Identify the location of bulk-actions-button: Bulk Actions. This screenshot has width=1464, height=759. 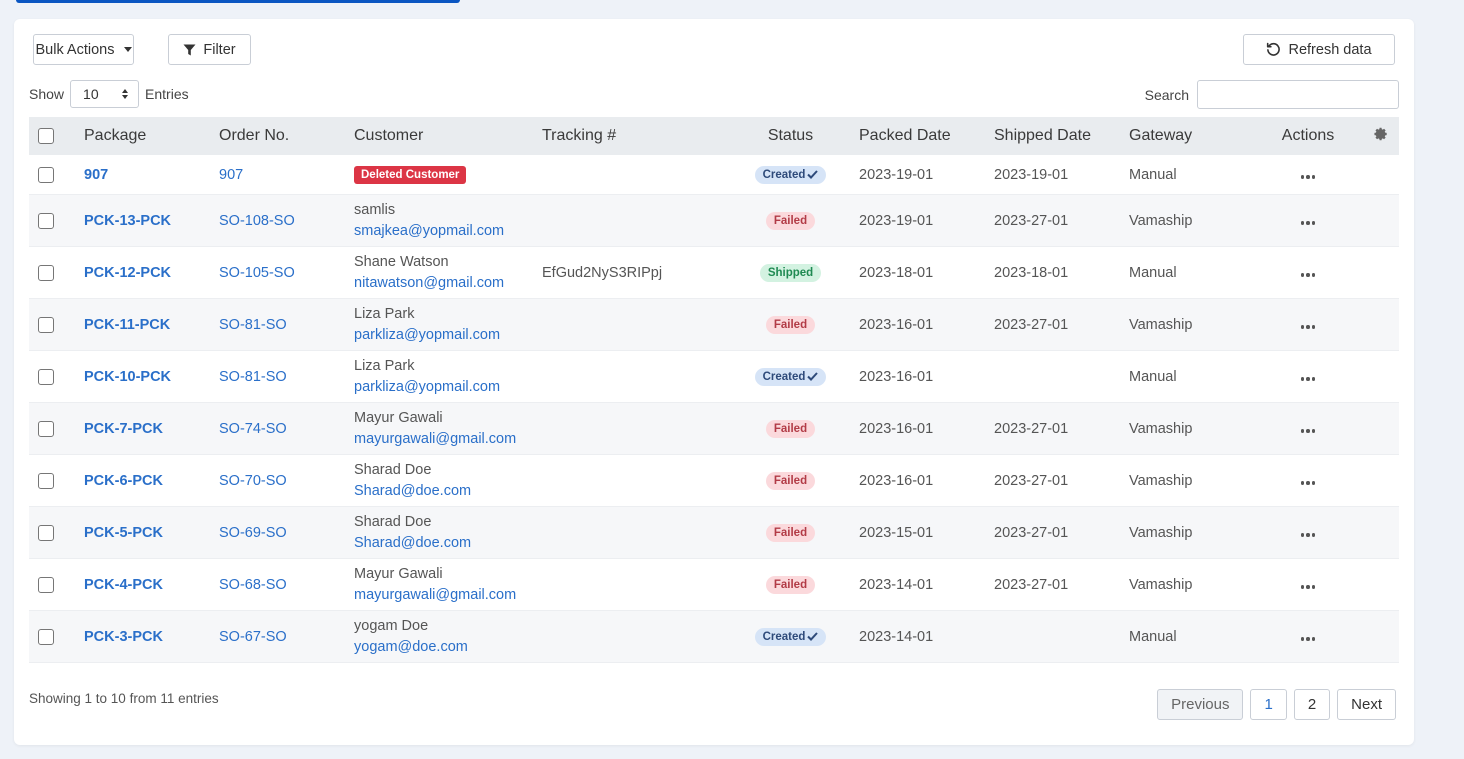
(83, 49).